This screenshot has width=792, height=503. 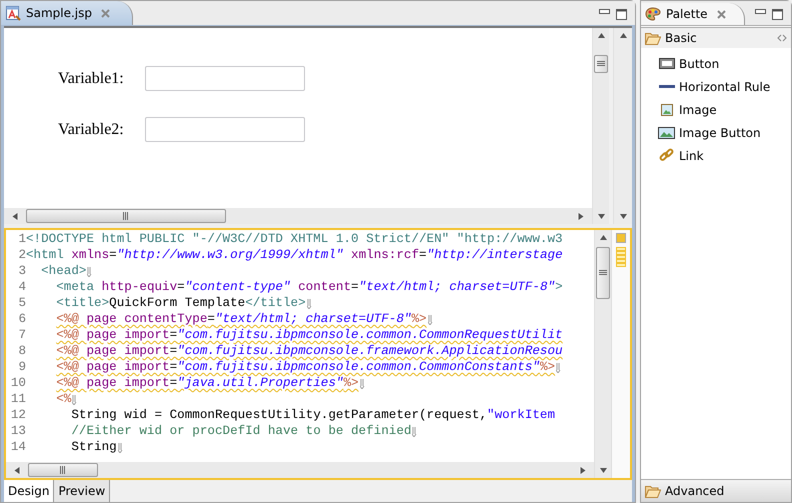 What do you see at coordinates (21, 255) in the screenshot?
I see `line-number: 2` at bounding box center [21, 255].